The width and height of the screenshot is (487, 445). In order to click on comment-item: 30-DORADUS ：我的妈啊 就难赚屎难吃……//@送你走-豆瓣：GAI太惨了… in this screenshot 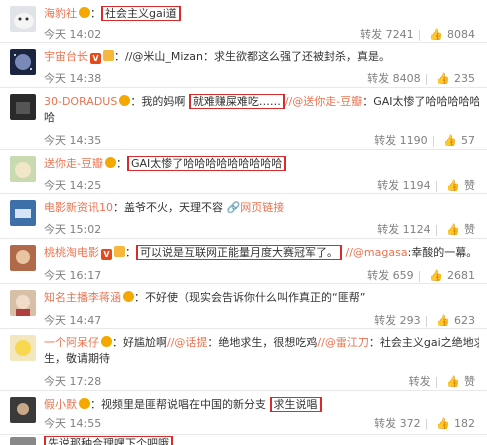, I will do `click(243, 119)`.